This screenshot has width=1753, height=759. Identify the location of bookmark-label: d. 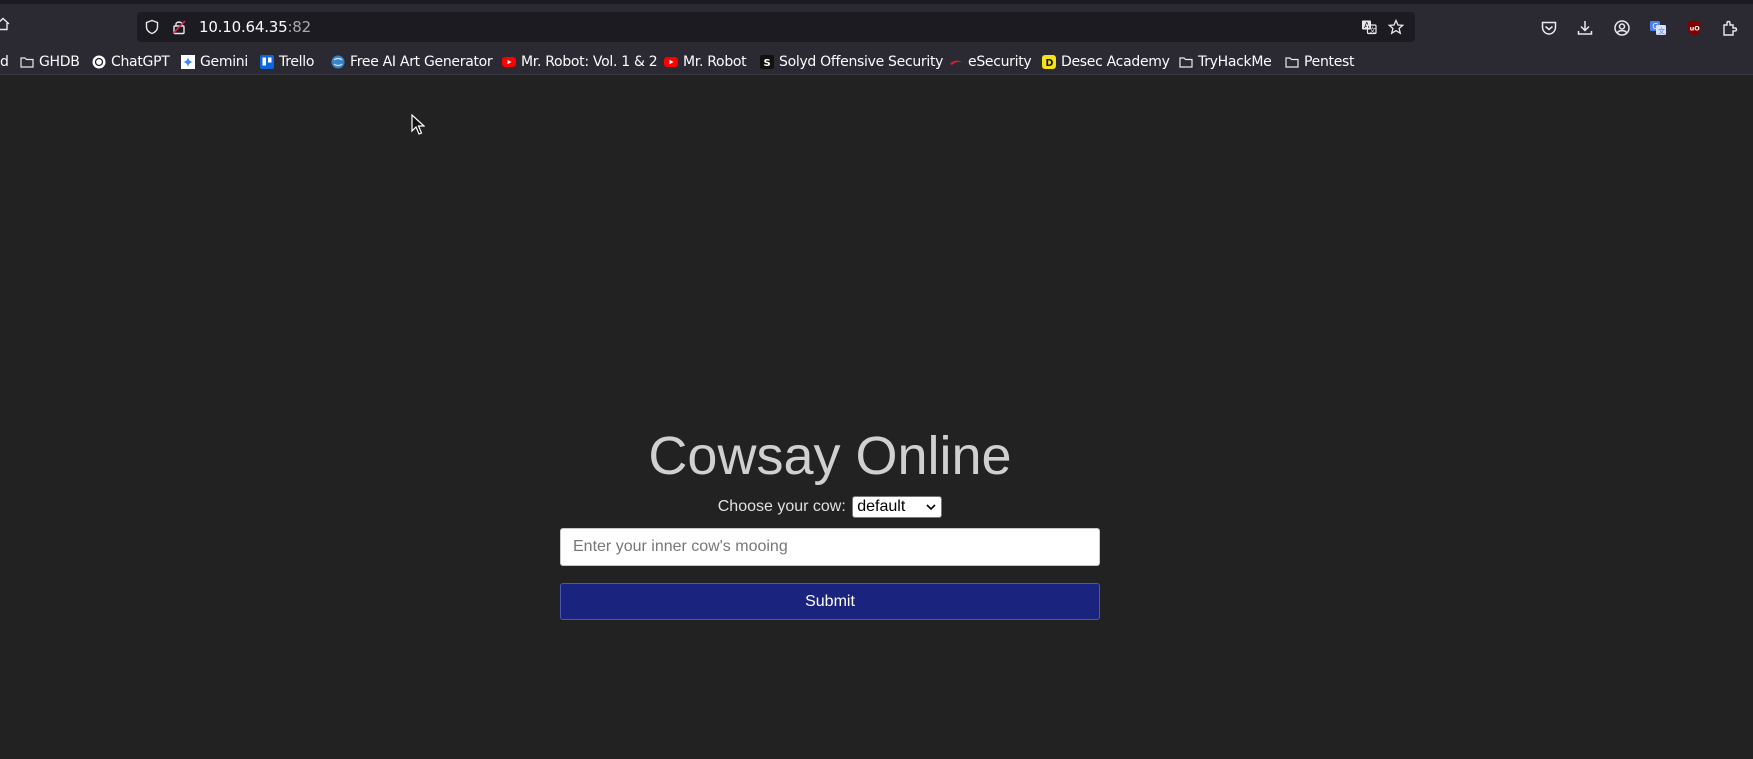
(4, 62).